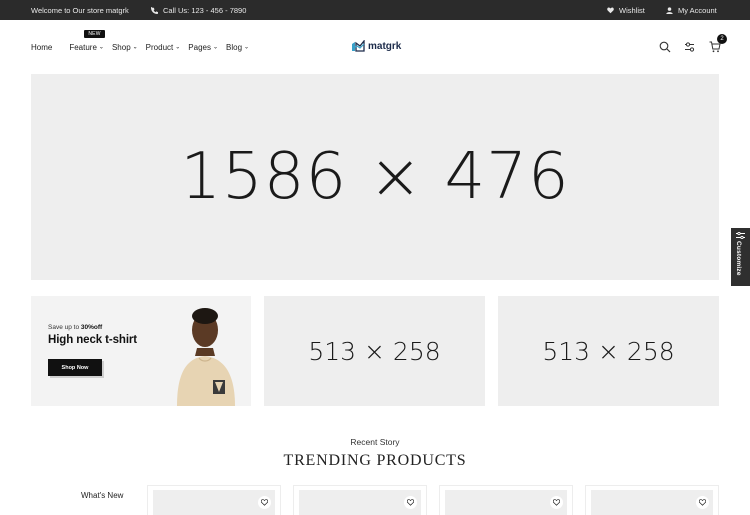  I want to click on nav-label: Product, so click(159, 47).